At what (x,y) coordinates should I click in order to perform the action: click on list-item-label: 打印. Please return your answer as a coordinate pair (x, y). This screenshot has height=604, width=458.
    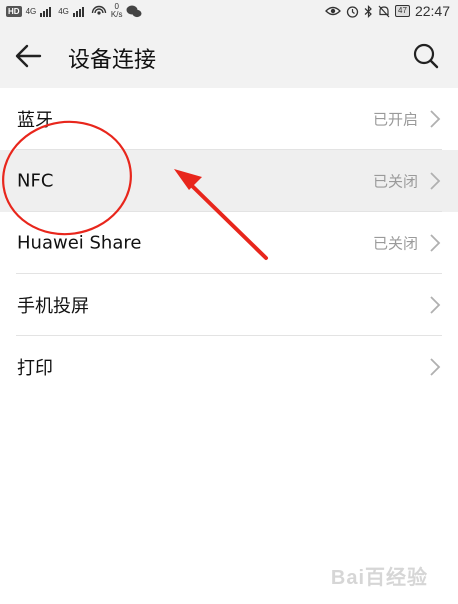
    Looking at the image, I should click on (35, 368).